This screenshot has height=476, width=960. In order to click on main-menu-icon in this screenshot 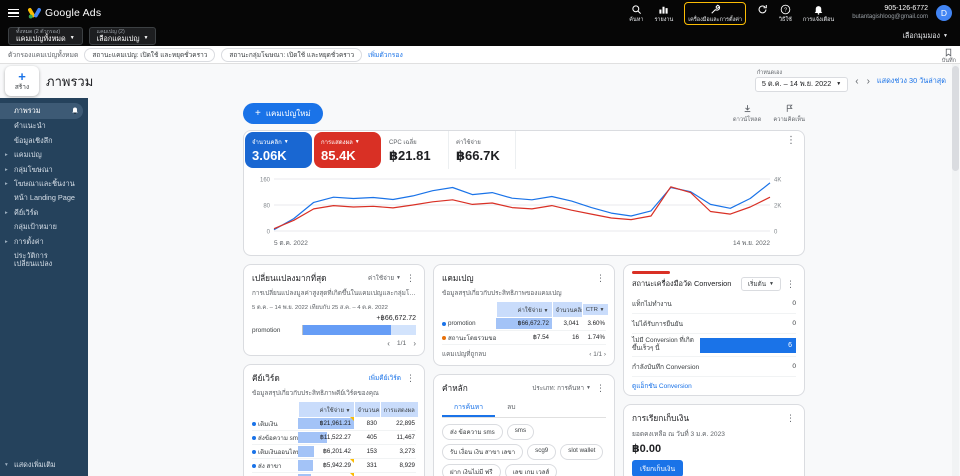, I will do `click(14, 13)`.